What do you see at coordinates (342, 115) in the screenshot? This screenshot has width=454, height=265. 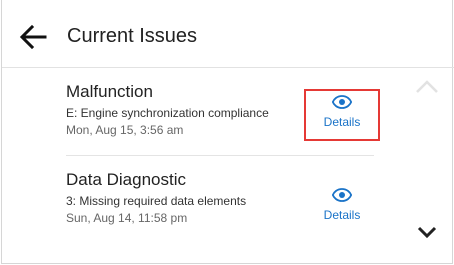 I see `highlight-box` at bounding box center [342, 115].